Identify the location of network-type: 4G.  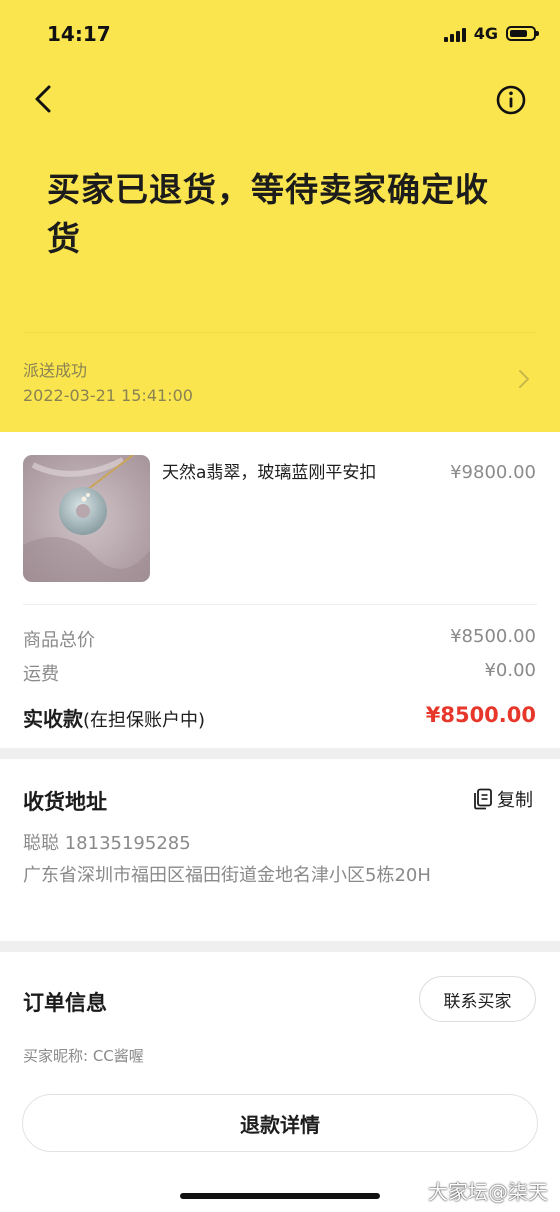
(485, 33).